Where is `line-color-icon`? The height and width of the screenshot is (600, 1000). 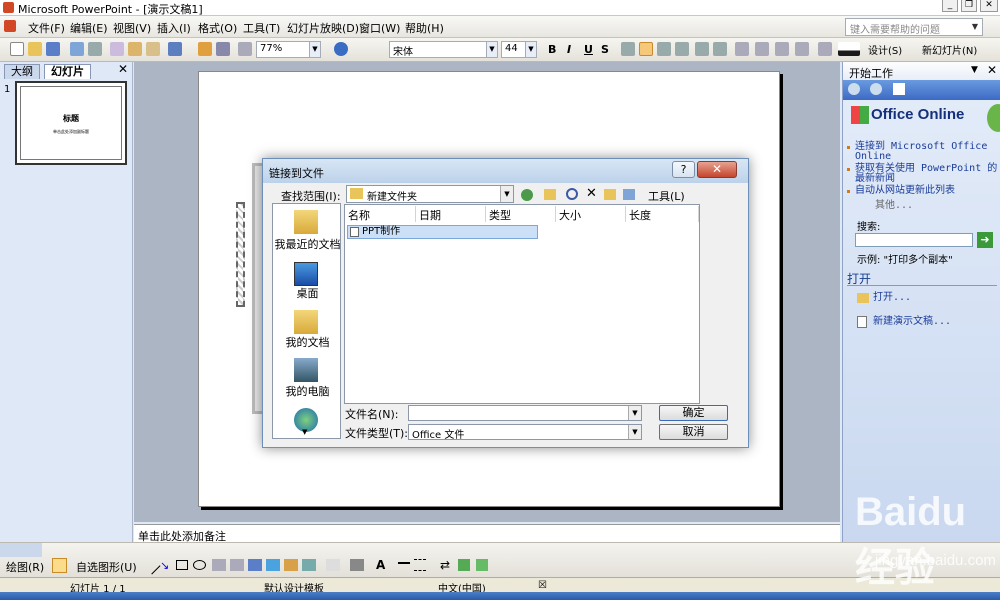 line-color-icon is located at coordinates (357, 565).